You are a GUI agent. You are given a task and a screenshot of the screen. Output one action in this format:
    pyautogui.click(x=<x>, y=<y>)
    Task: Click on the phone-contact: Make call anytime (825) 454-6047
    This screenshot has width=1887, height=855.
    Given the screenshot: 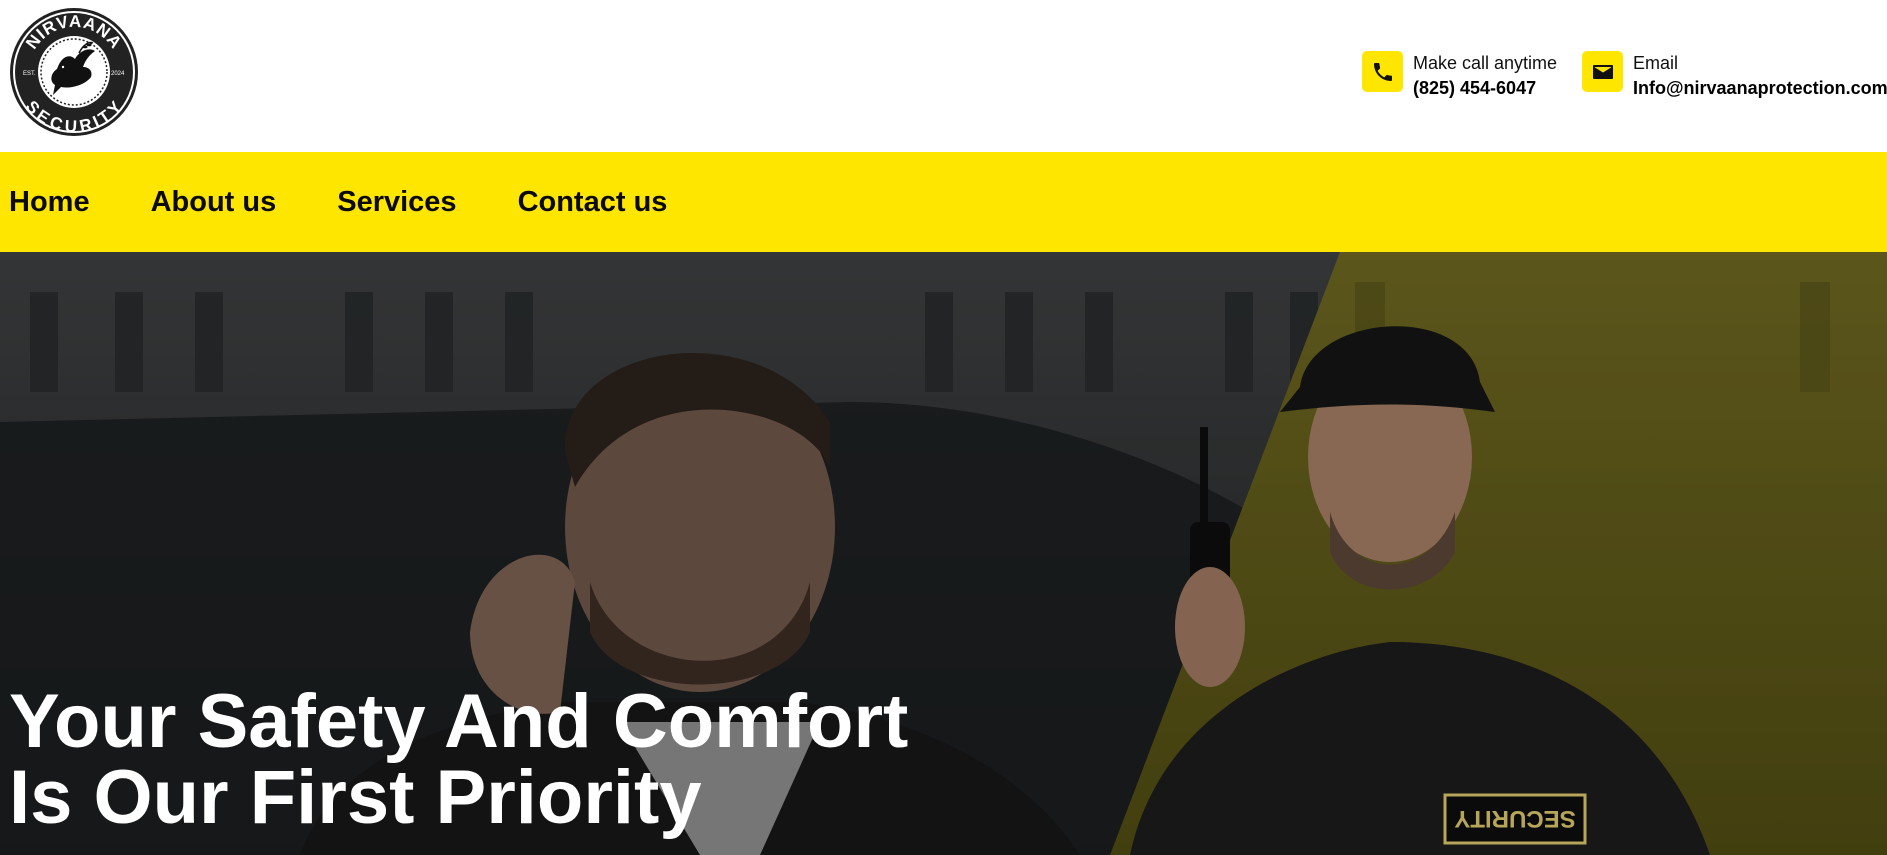 What is the action you would take?
    pyautogui.click(x=1459, y=76)
    